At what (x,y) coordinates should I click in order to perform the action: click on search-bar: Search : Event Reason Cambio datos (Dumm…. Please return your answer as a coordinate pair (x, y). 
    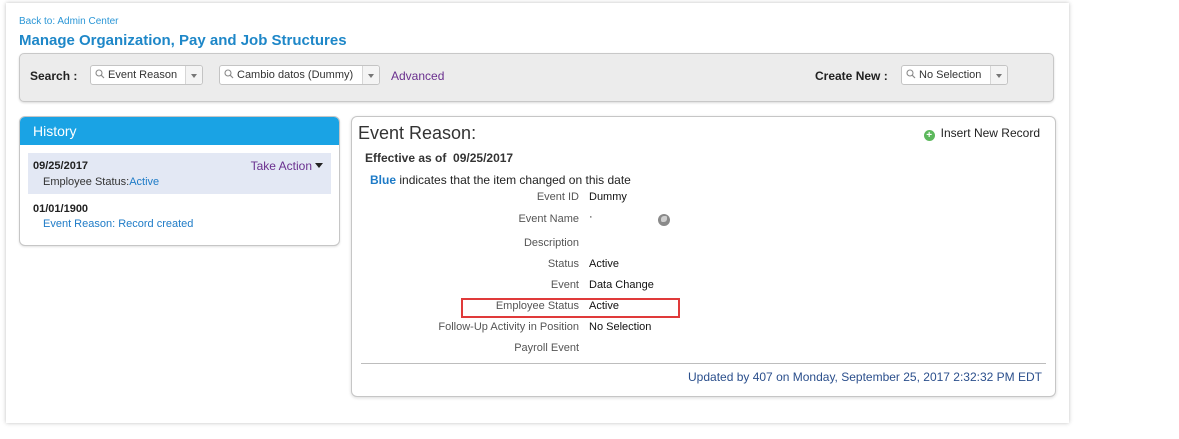
    Looking at the image, I should click on (536, 77).